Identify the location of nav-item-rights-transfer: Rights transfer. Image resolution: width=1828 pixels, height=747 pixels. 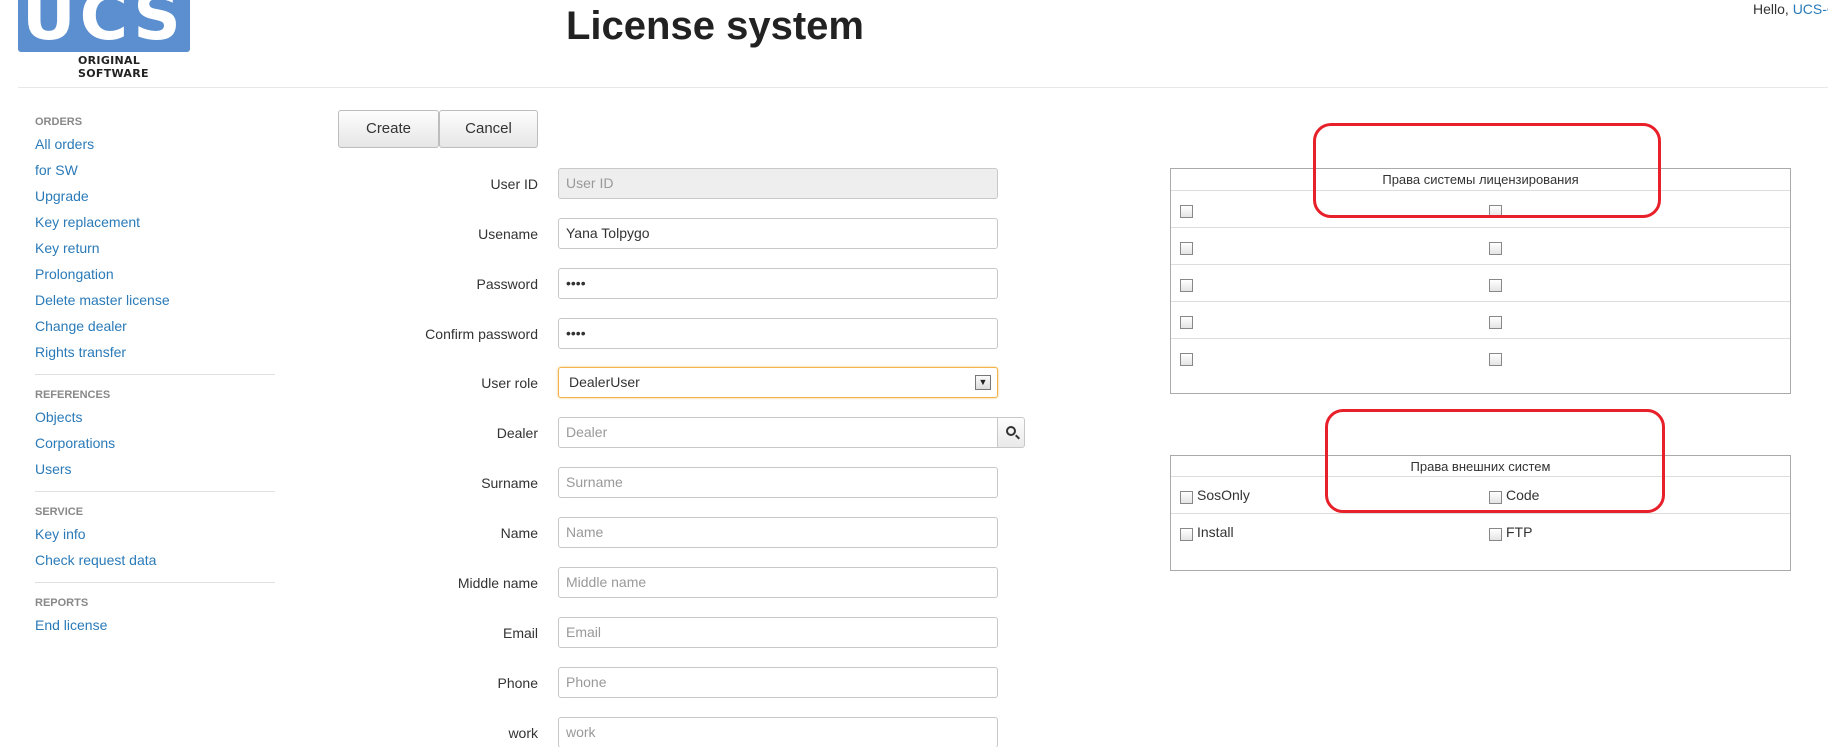
(155, 356).